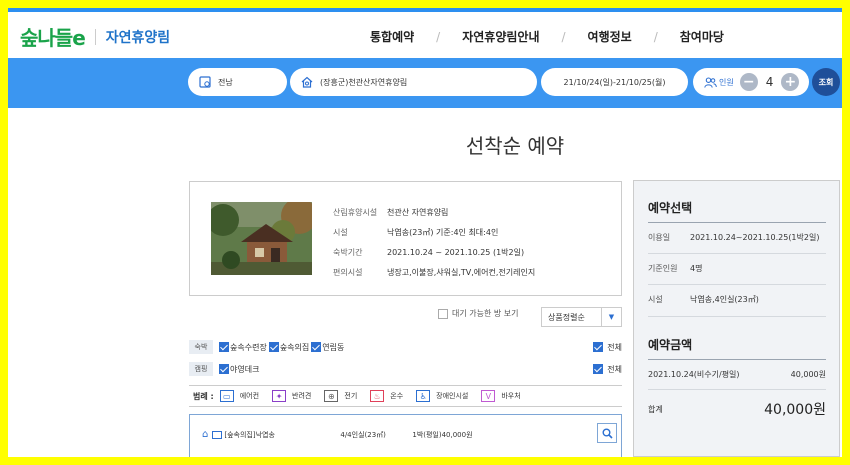 Image resolution: width=850 pixels, height=465 pixels. I want to click on sort-select: 상품정렬순 ▼, so click(581, 317).